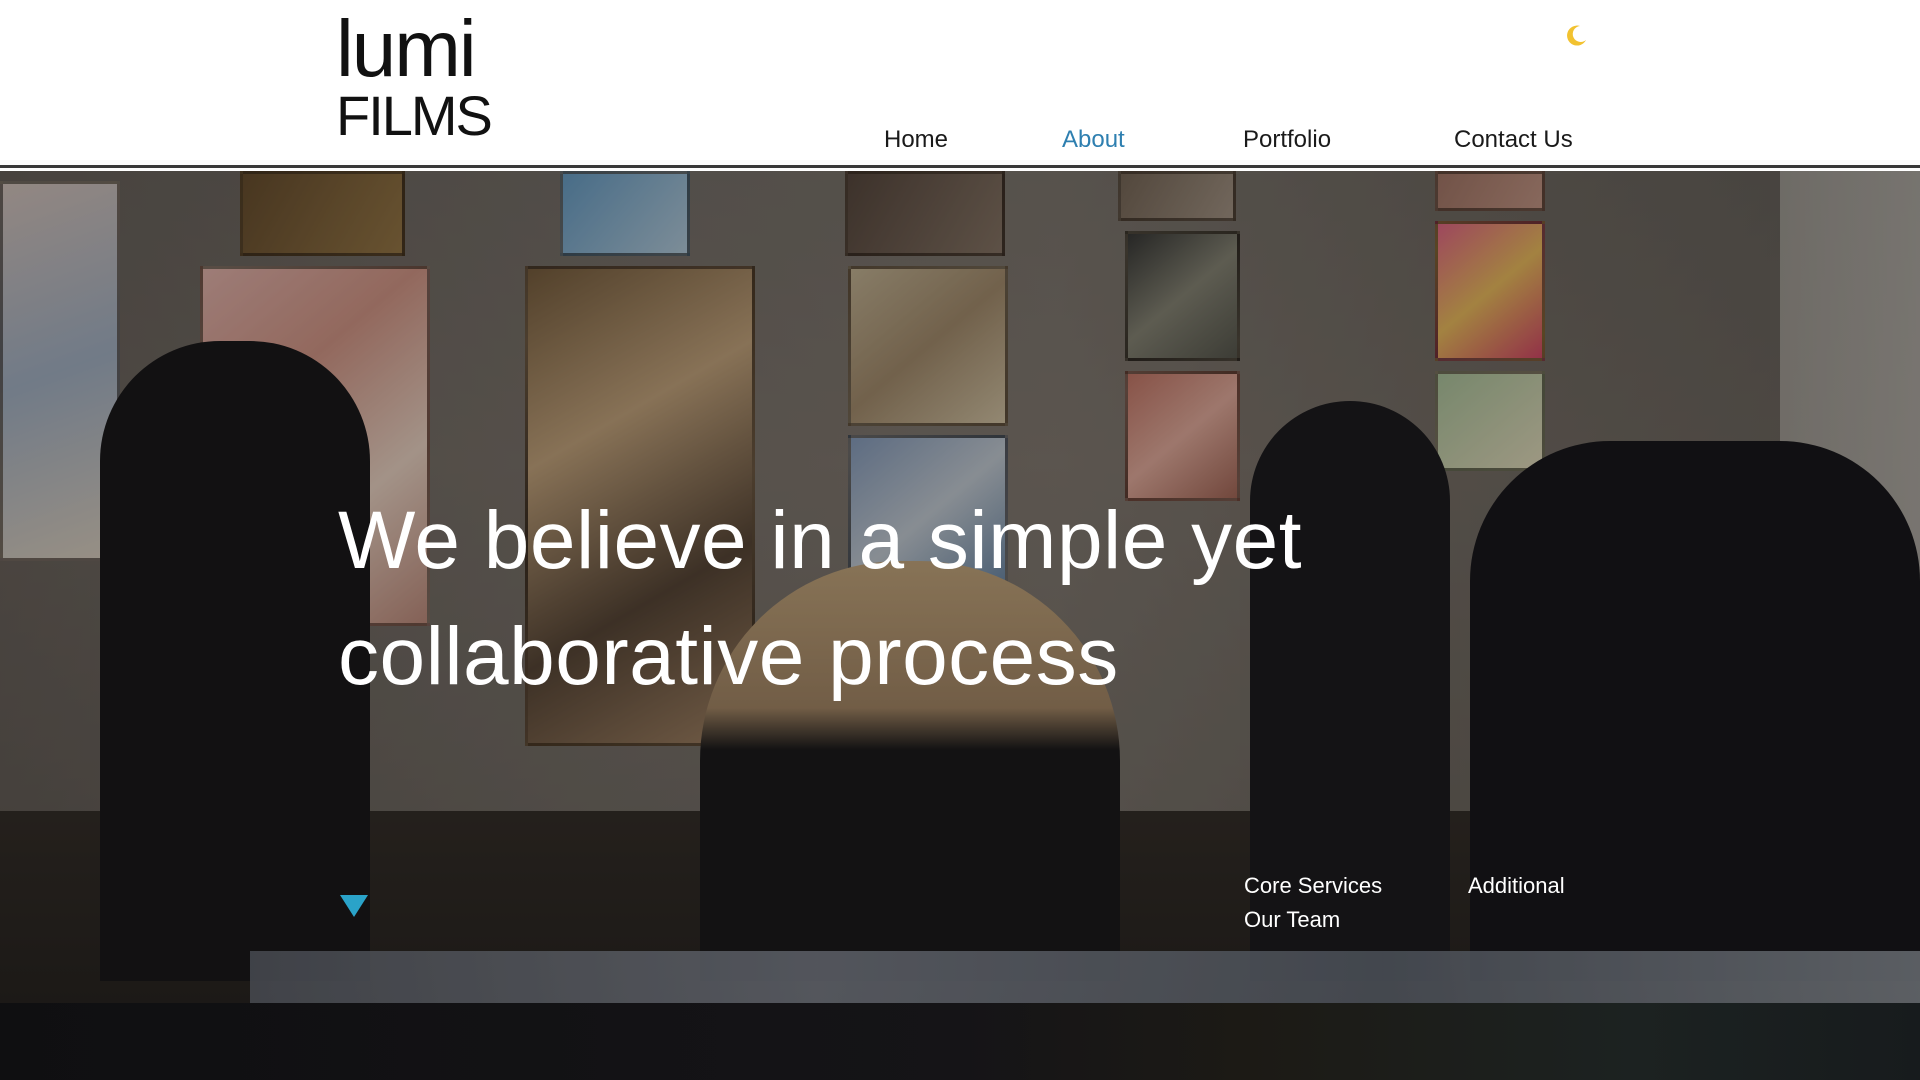 The width and height of the screenshot is (1920, 1080). What do you see at coordinates (728, 656) in the screenshot?
I see `hero-title-line-2: collaborative process` at bounding box center [728, 656].